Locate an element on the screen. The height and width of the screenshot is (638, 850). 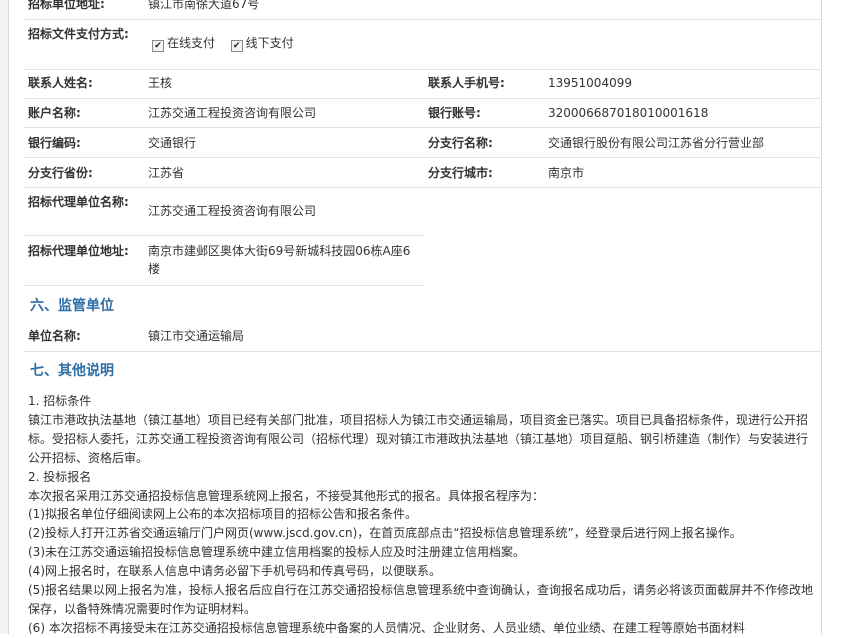
row-agency: 招标代理单位名称: 江苏交通工程投资咨询有限公司 is located at coordinates (224, 211).